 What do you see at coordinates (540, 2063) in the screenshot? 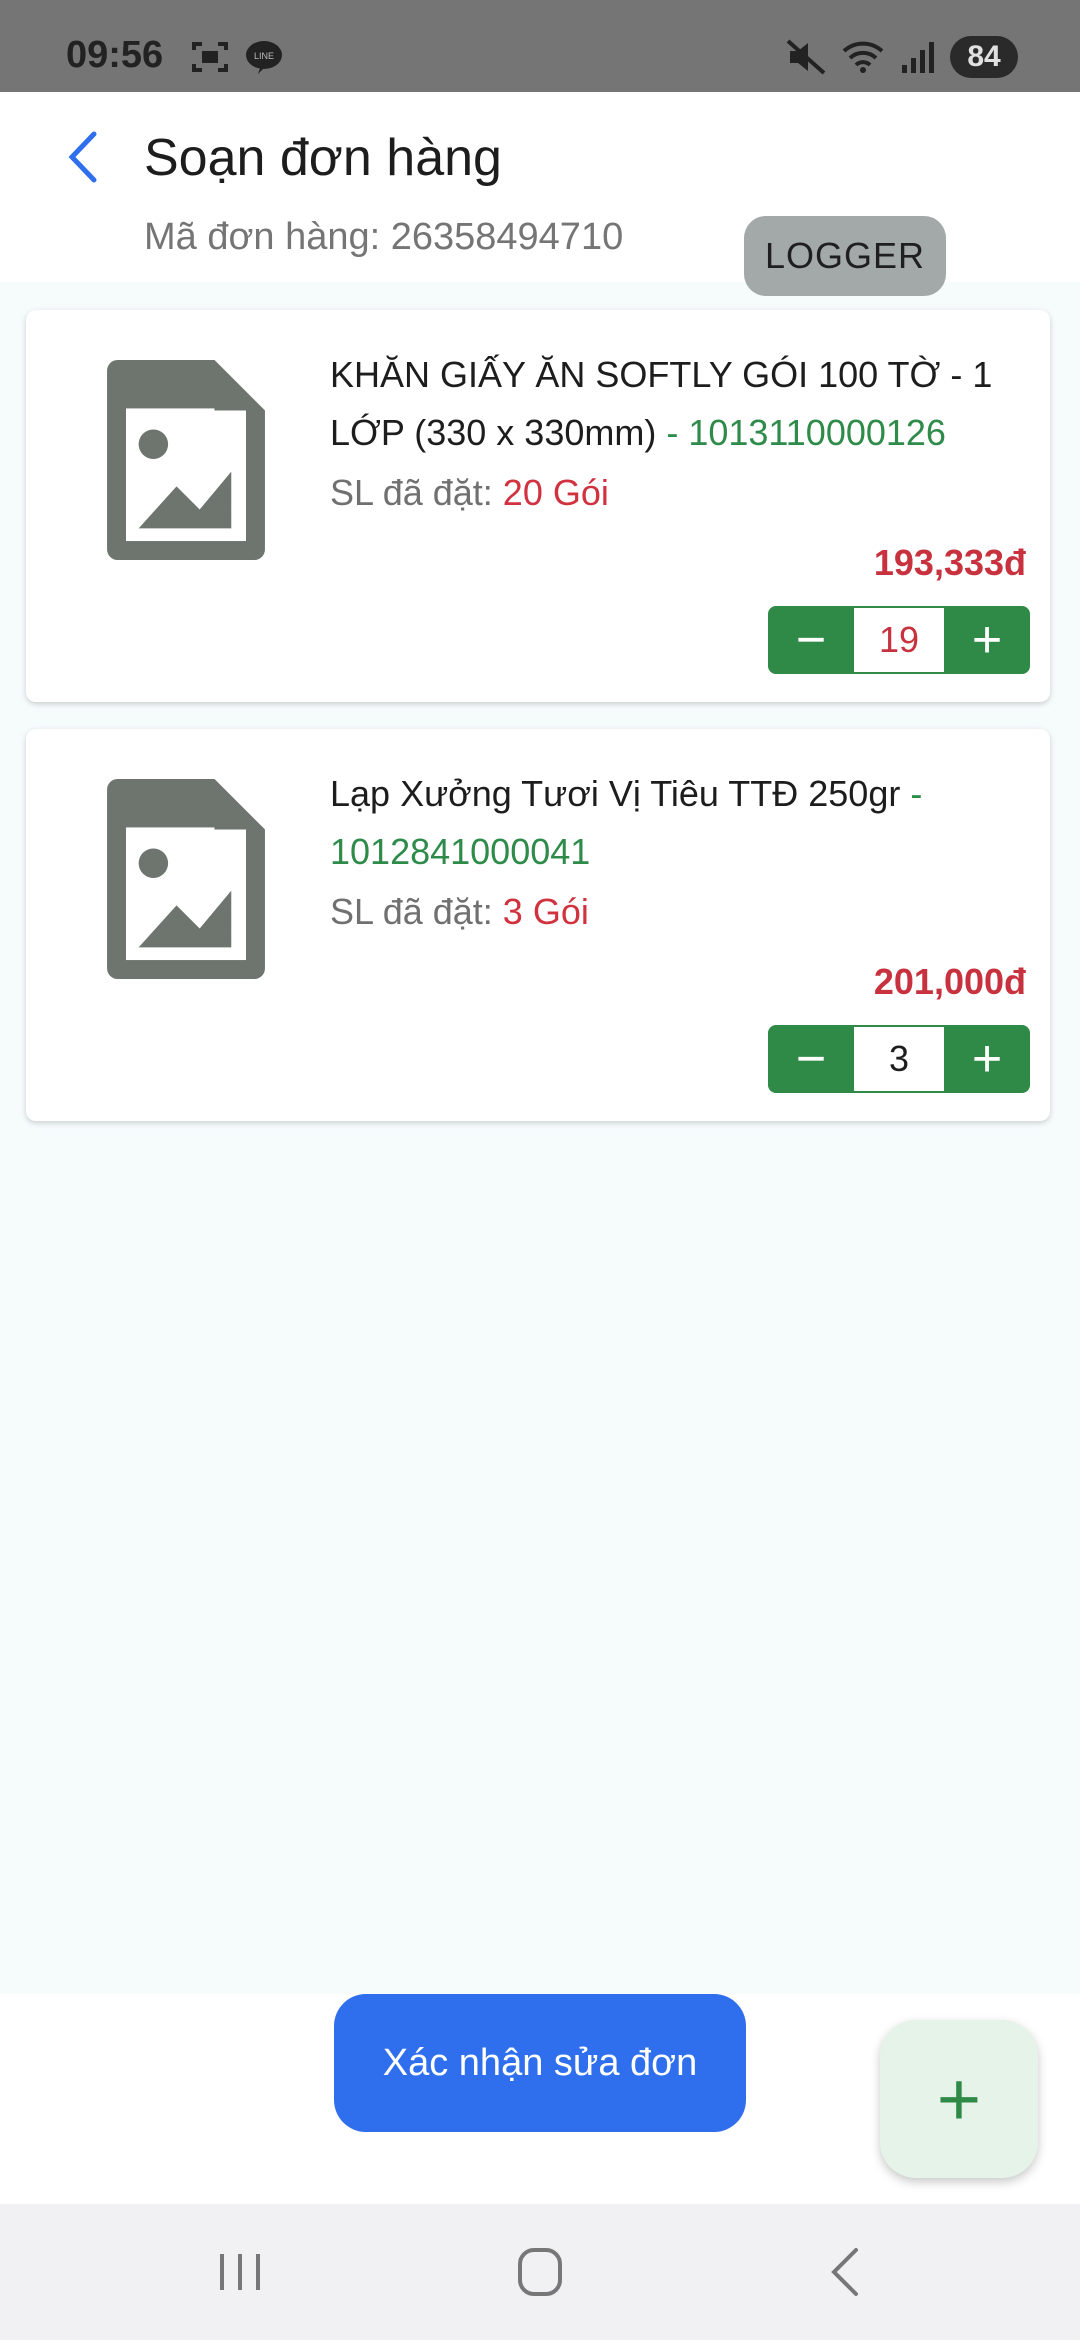
I see `confirm-edit-order-button: Xác nhận sửa đơn` at bounding box center [540, 2063].